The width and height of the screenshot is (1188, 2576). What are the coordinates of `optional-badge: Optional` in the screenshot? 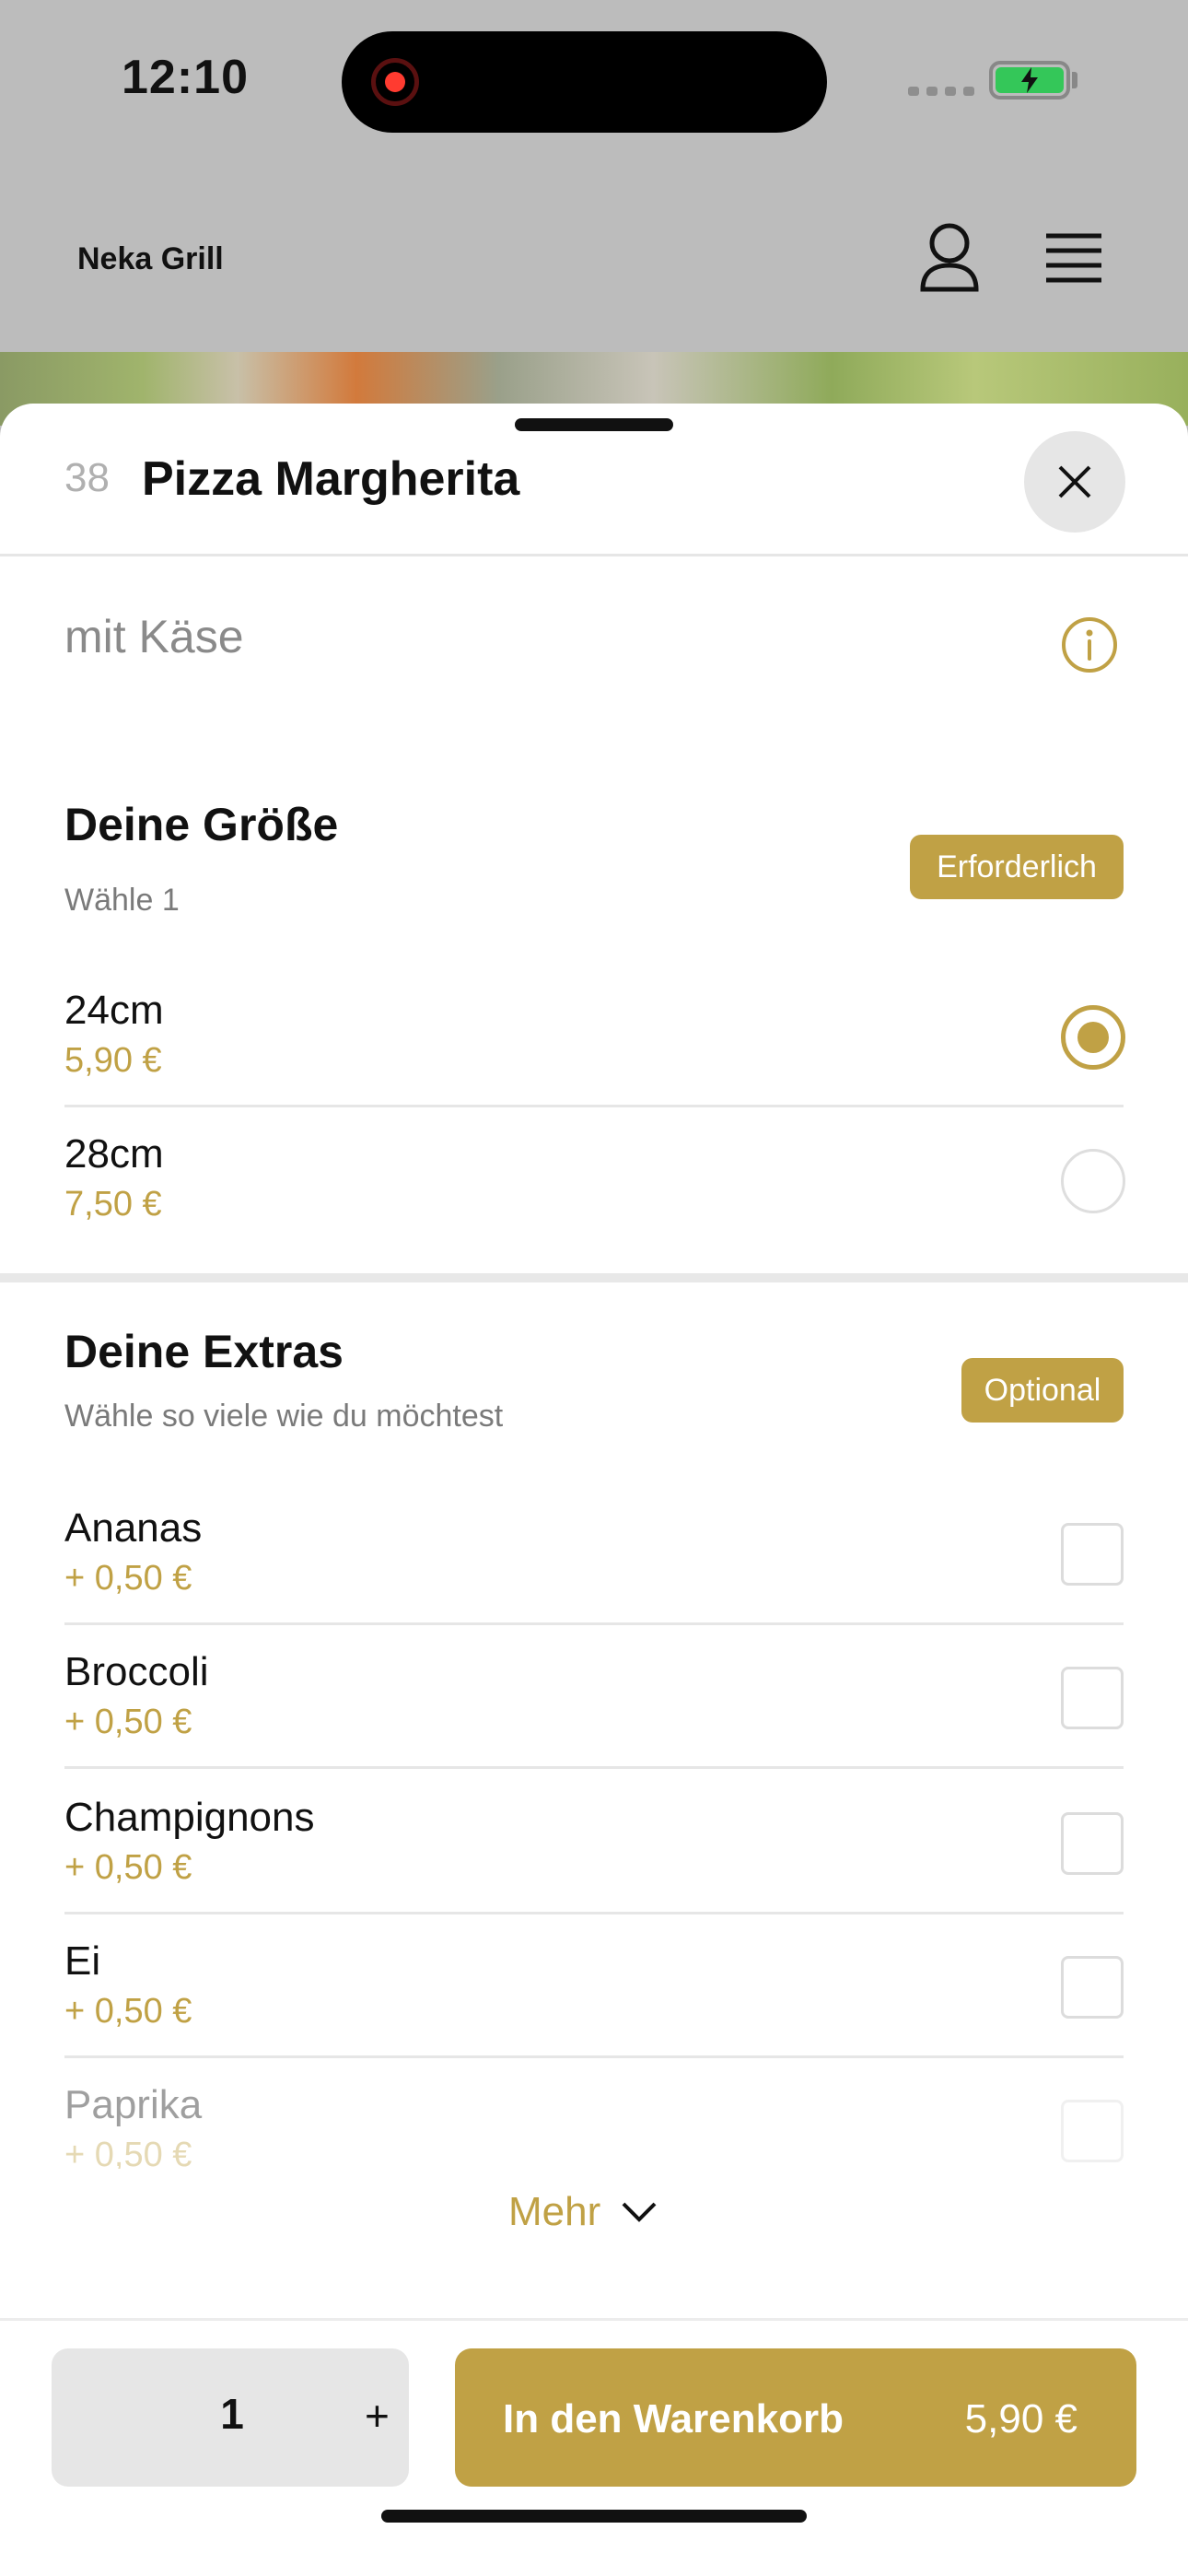 It's located at (1042, 1390).